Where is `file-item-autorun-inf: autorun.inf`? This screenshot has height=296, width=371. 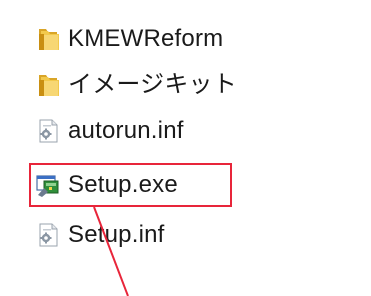
file-item-autorun-inf: autorun.inf is located at coordinates (109, 131).